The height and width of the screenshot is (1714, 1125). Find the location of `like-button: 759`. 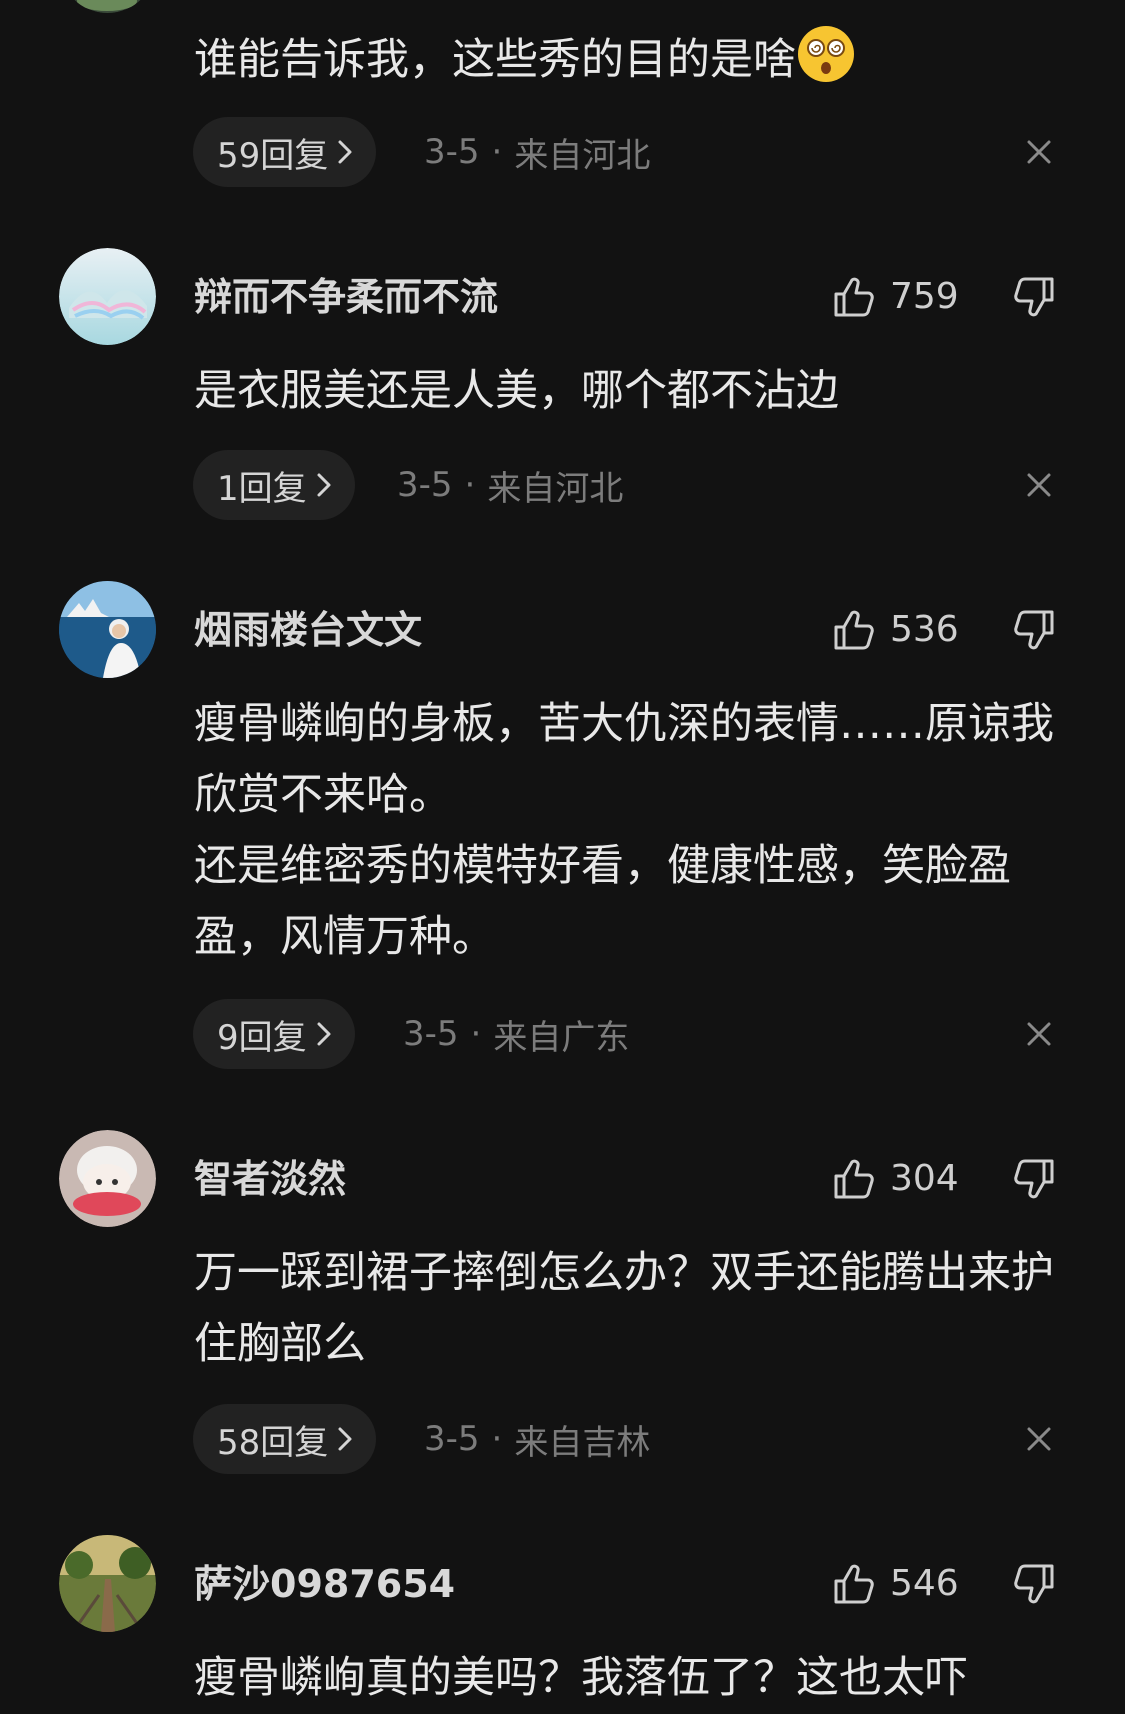

like-button: 759 is located at coordinates (895, 297).